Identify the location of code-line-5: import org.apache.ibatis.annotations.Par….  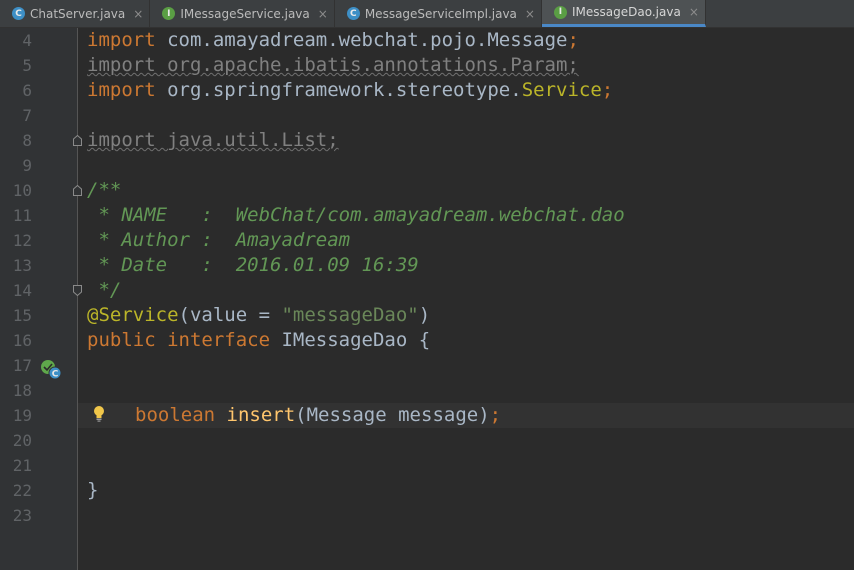
(333, 65).